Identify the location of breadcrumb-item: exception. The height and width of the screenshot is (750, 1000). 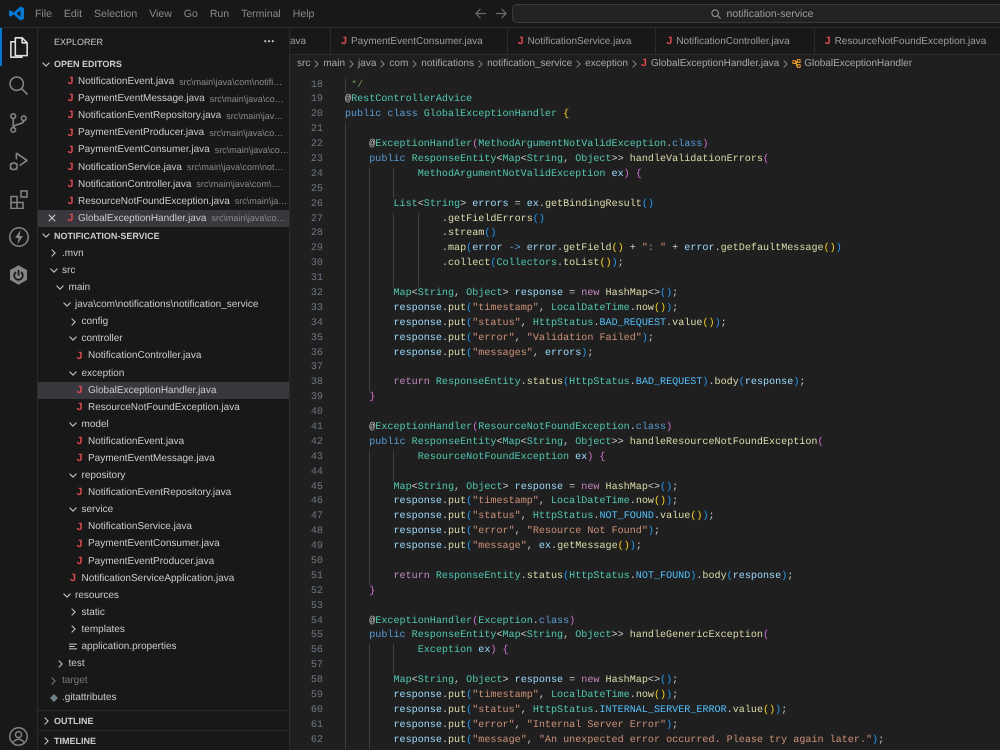
(606, 63).